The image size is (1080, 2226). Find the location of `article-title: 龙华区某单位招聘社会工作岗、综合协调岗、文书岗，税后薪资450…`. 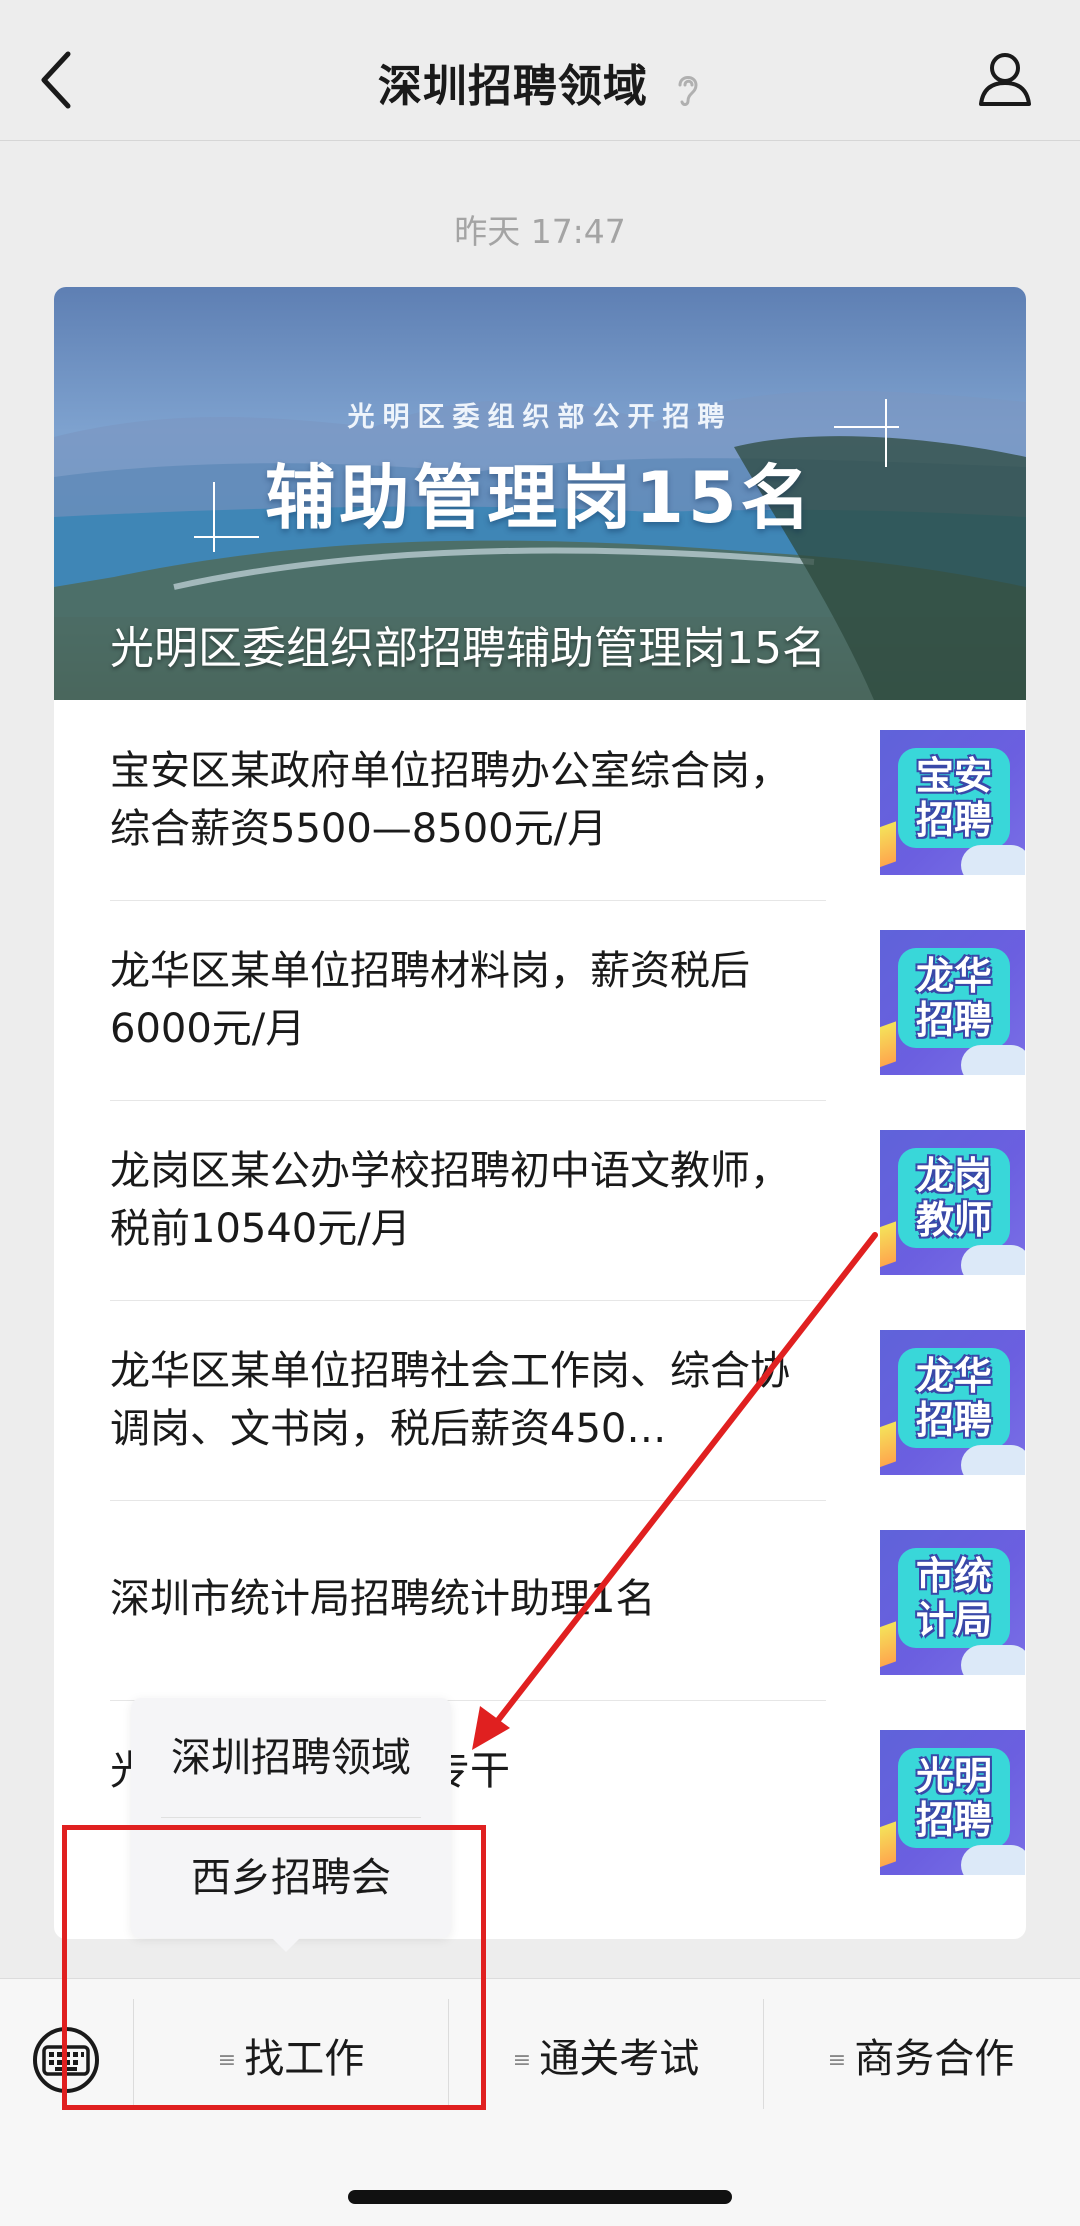

article-title: 龙华区某单位招聘社会工作岗、综合协调岗、文书岗，税后薪资450… is located at coordinates (450, 1400).